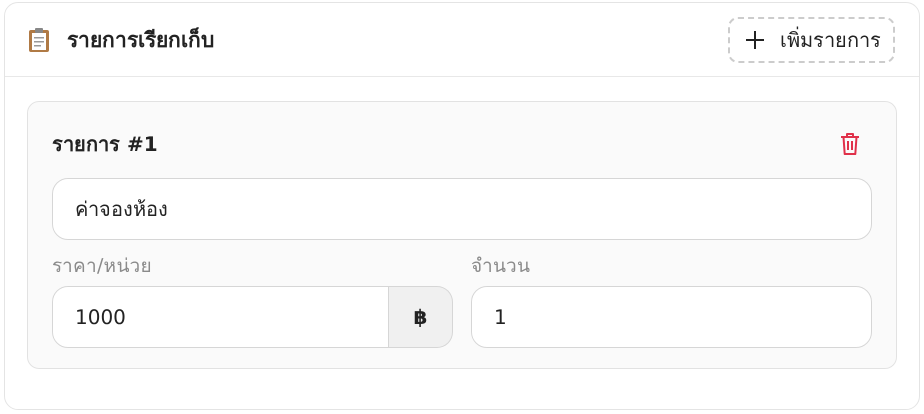 The width and height of the screenshot is (924, 414). What do you see at coordinates (755, 39) in the screenshot?
I see `plus-icon` at bounding box center [755, 39].